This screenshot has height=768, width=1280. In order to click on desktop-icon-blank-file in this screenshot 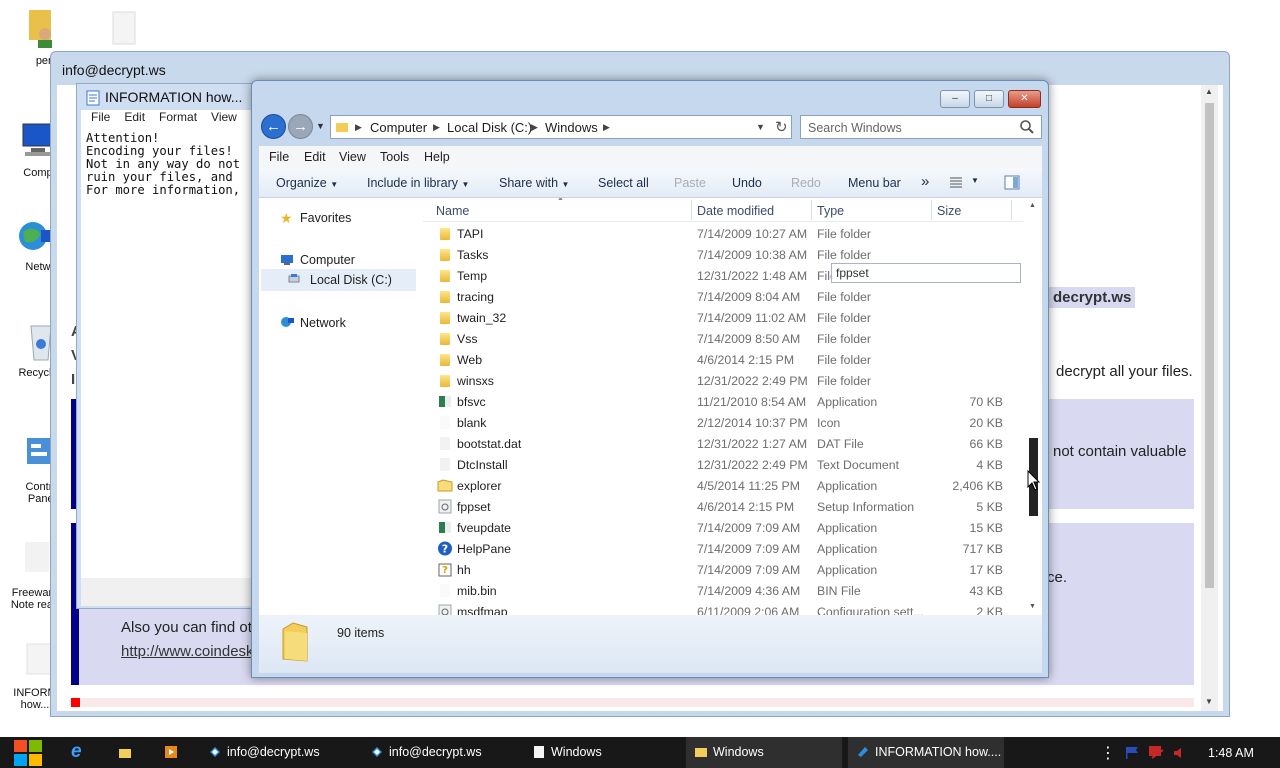, I will do `click(123, 31)`.